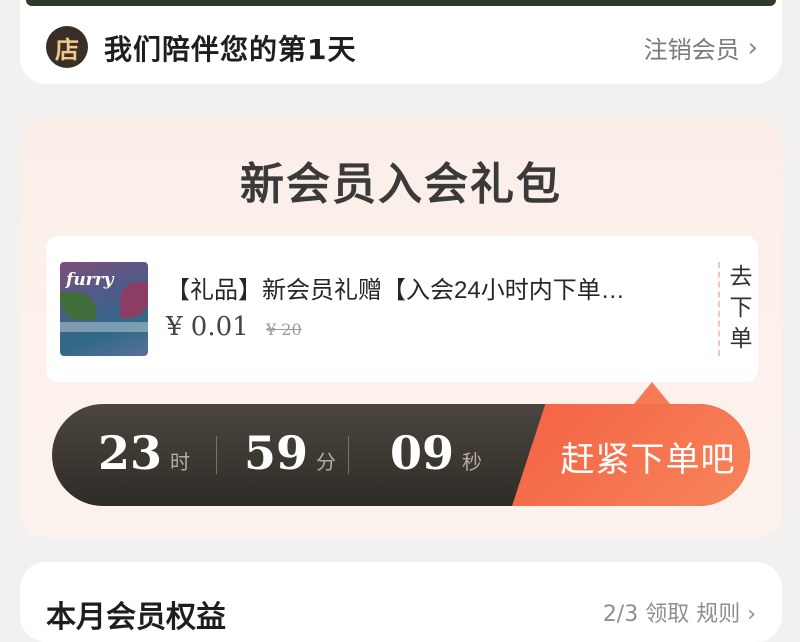 The image size is (800, 642). What do you see at coordinates (719, 309) in the screenshot?
I see `dashed-divider` at bounding box center [719, 309].